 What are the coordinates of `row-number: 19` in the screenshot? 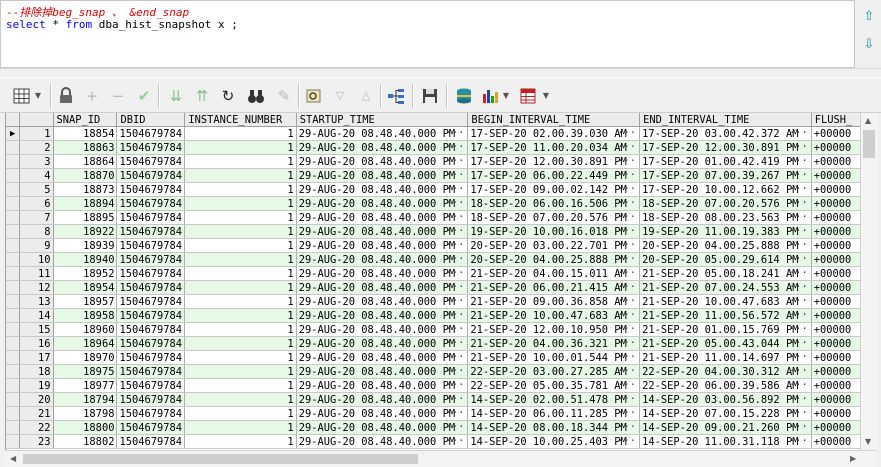 It's located at (36, 385).